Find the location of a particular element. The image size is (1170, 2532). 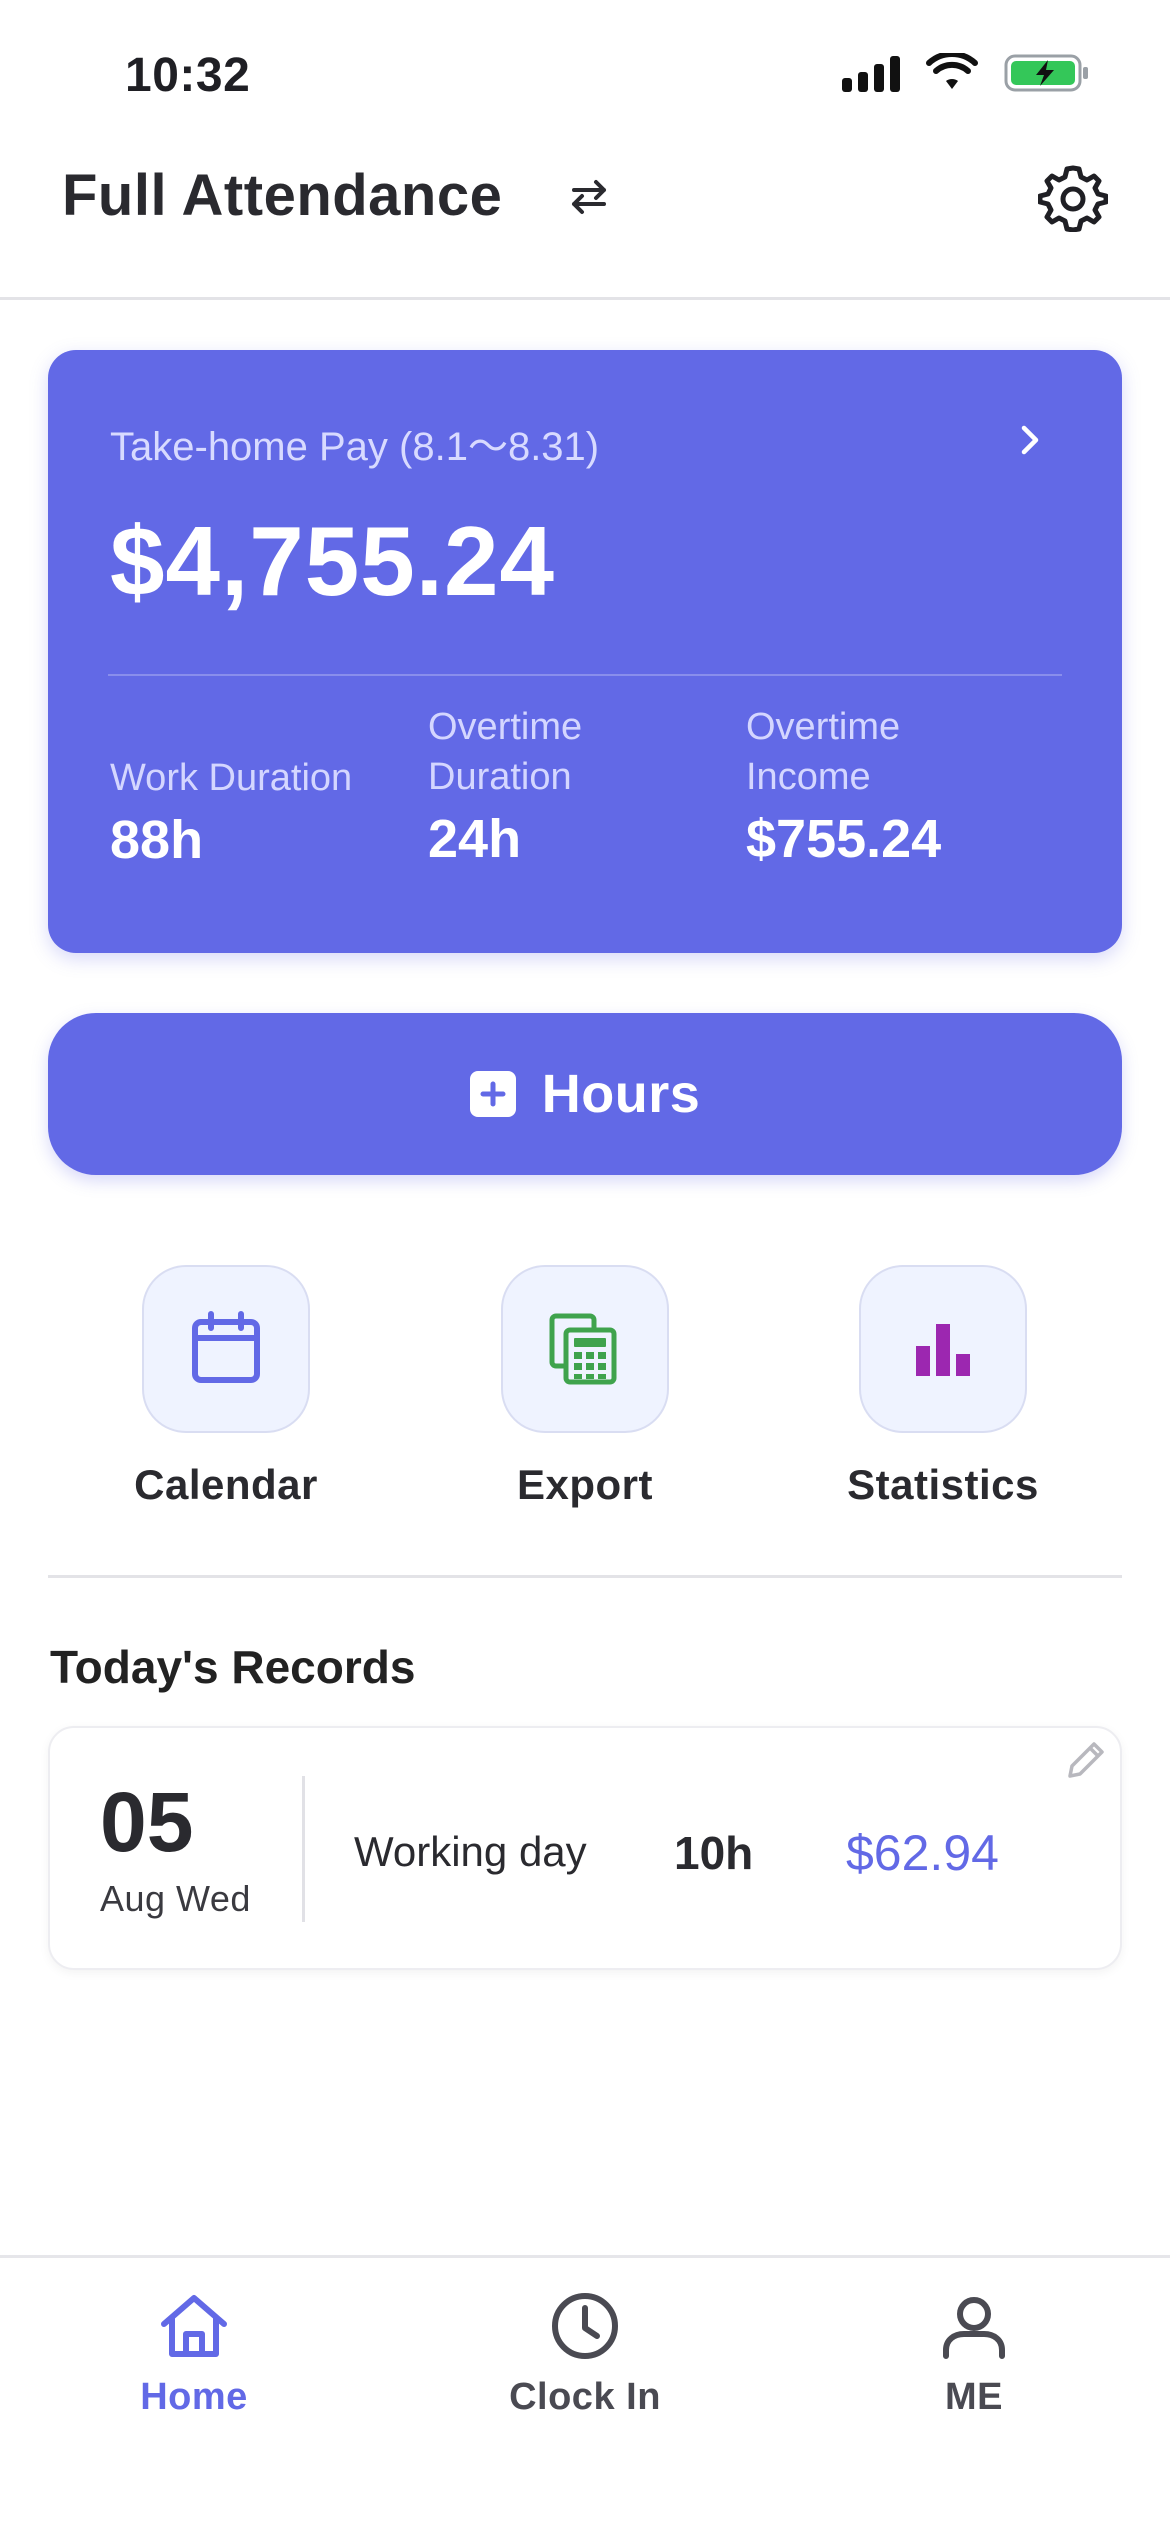

records-title: Today's Records is located at coordinates (233, 1667).